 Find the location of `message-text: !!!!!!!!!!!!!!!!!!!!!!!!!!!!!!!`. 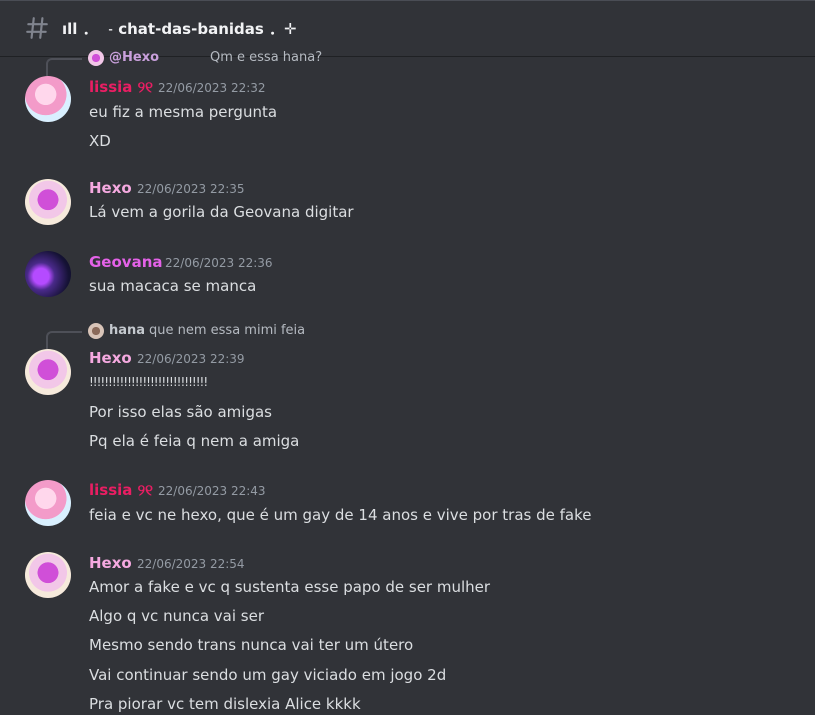

message-text: !!!!!!!!!!!!!!!!!!!!!!!!!!!!!!! is located at coordinates (148, 382).